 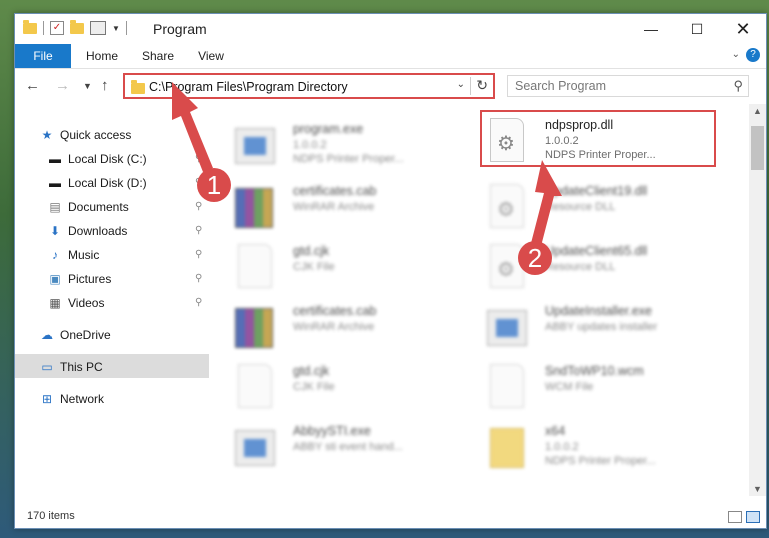 I want to click on scroll-down-icon: ▼, so click(x=757, y=489).